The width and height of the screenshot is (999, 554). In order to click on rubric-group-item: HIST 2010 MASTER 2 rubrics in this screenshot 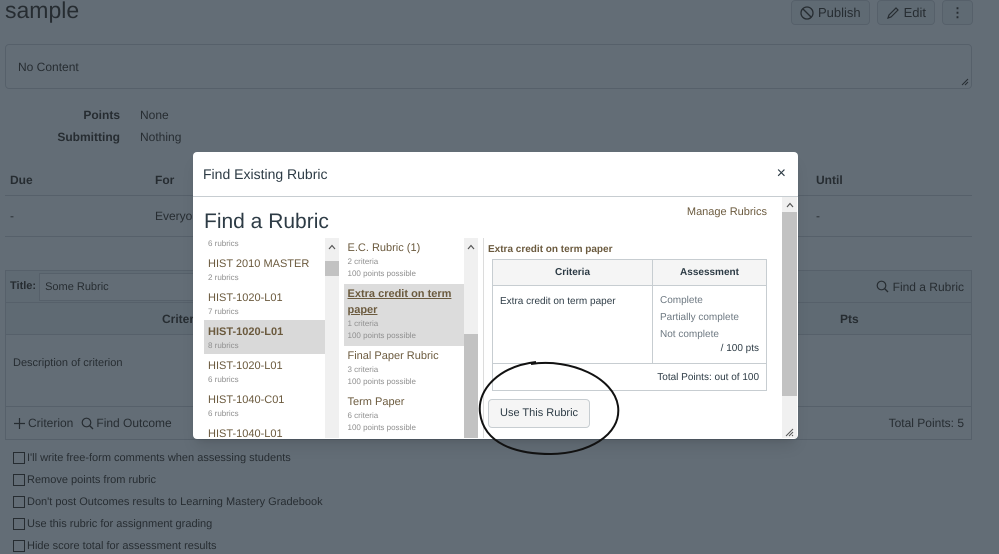, I will do `click(264, 269)`.